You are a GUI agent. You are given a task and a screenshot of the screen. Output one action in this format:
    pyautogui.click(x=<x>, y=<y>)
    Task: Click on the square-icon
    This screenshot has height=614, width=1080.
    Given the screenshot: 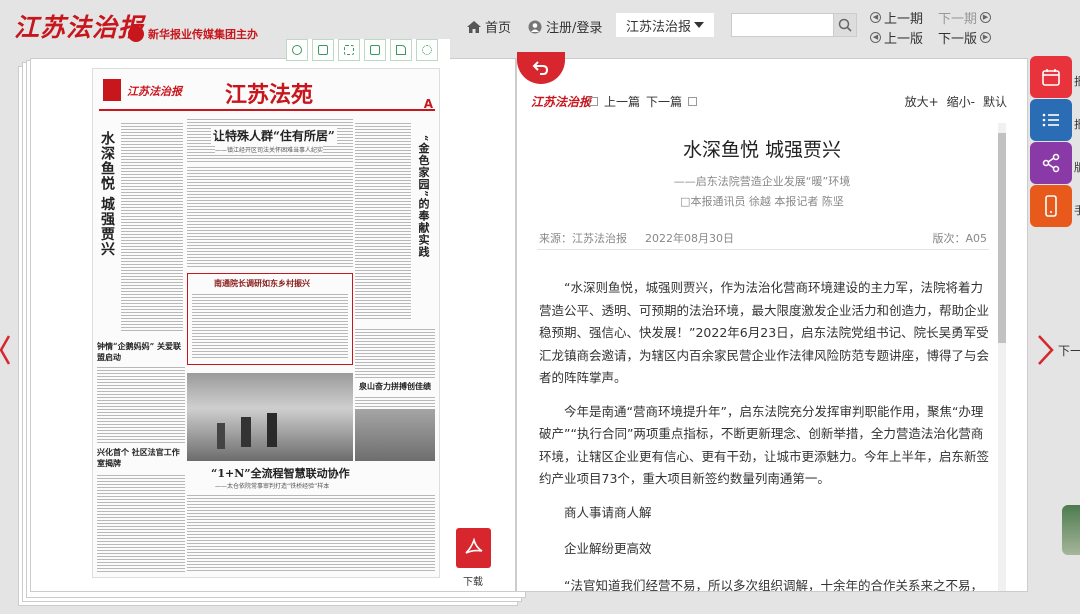 What is the action you would take?
    pyautogui.click(x=593, y=101)
    